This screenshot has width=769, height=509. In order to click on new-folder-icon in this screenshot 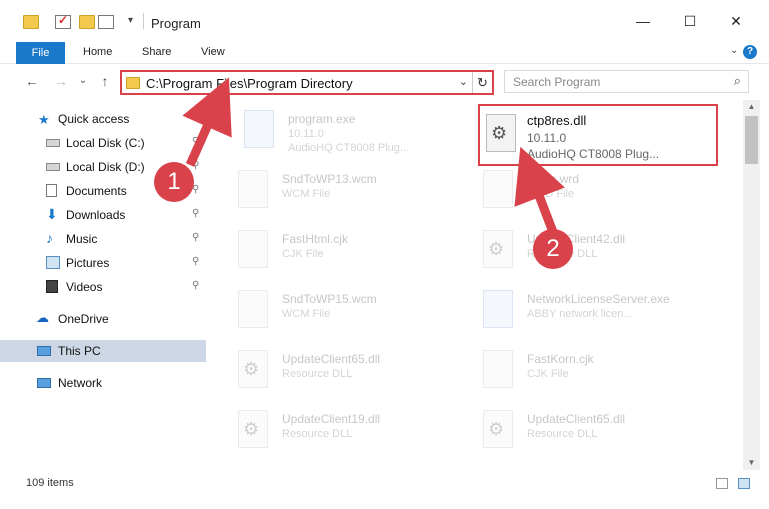, I will do `click(87, 22)`.